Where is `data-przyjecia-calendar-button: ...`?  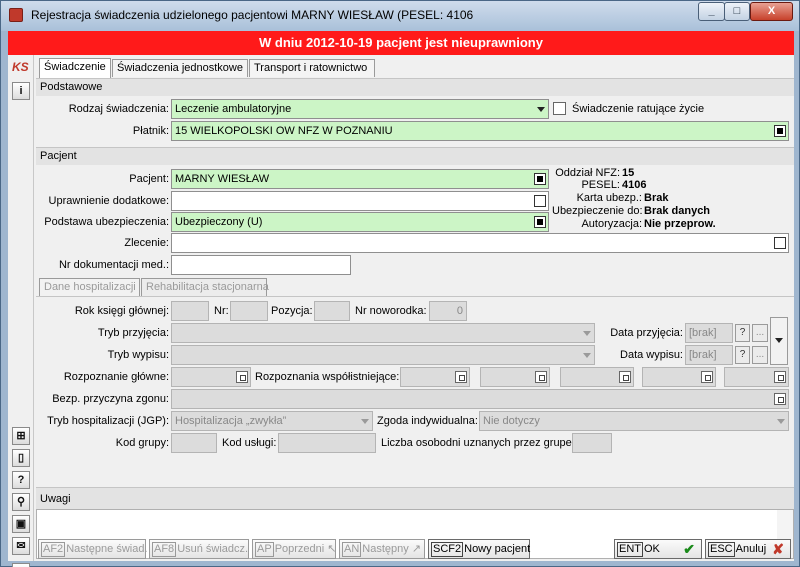
data-przyjecia-calendar-button: ... is located at coordinates (760, 333).